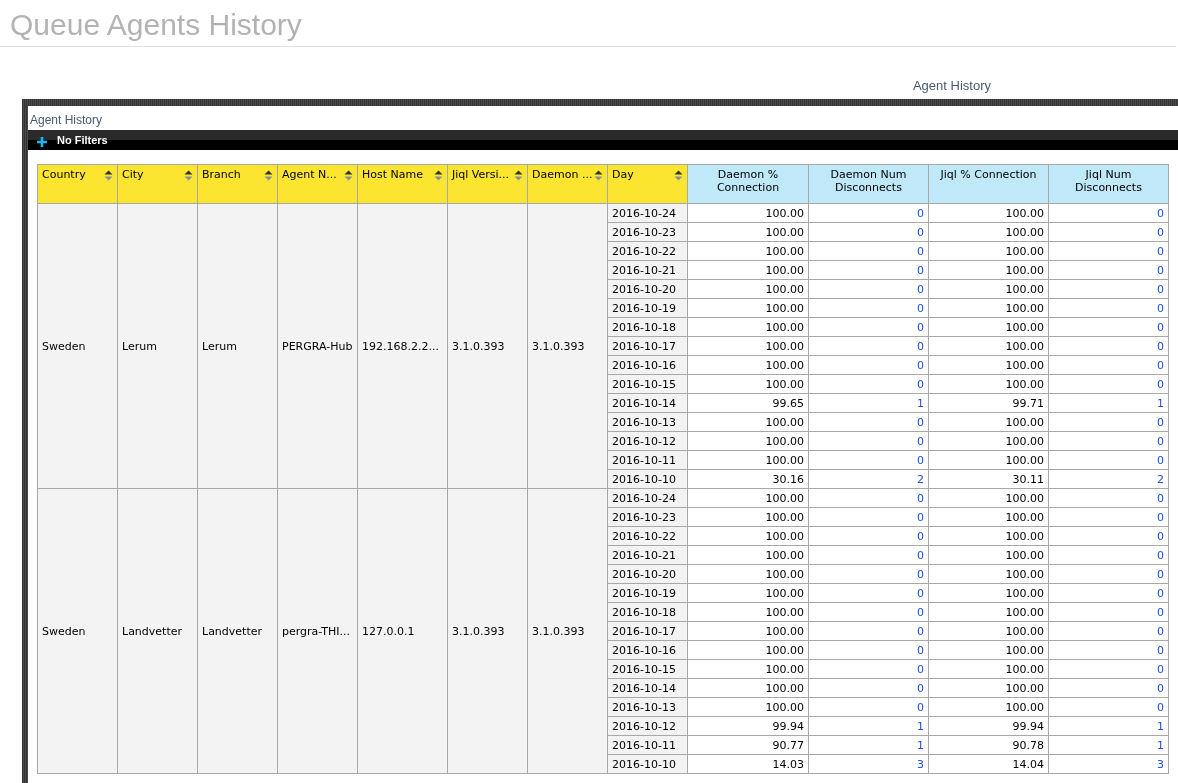 The width and height of the screenshot is (1178, 783). I want to click on table-cell: Landvetter, so click(237, 631).